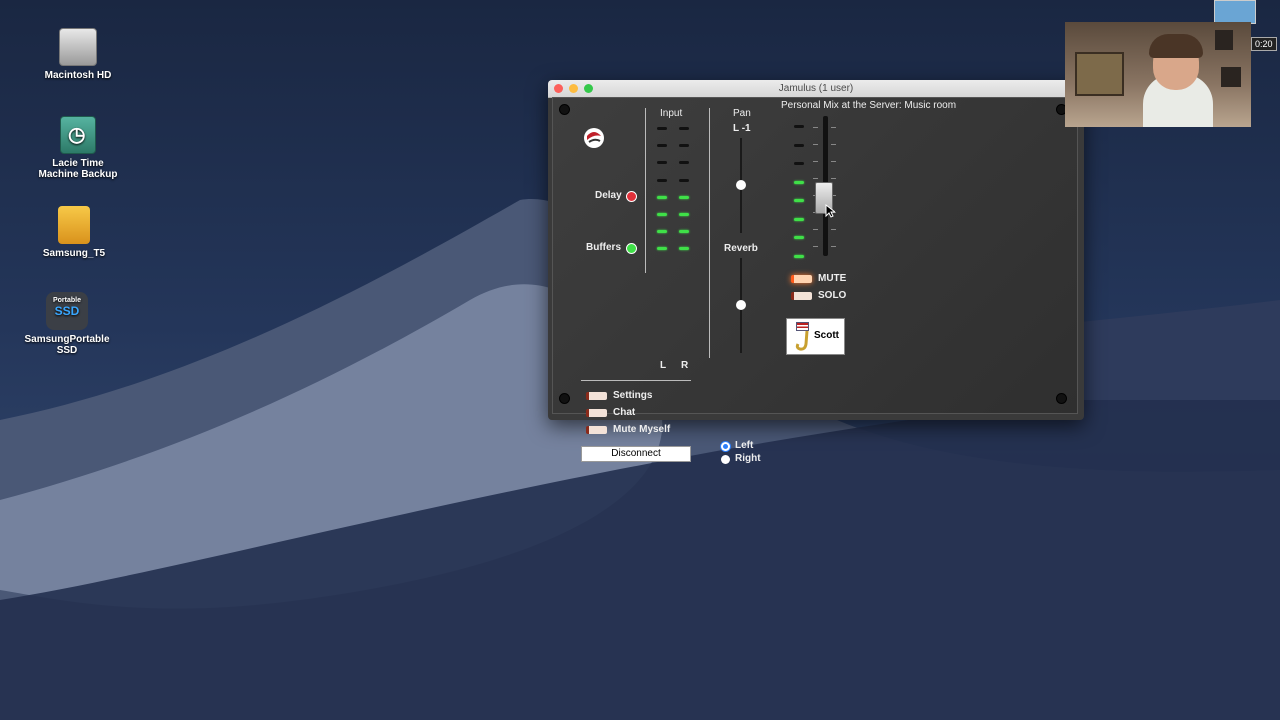 Image resolution: width=1280 pixels, height=720 pixels. What do you see at coordinates (725, 459) in the screenshot?
I see `reverb-right-radio` at bounding box center [725, 459].